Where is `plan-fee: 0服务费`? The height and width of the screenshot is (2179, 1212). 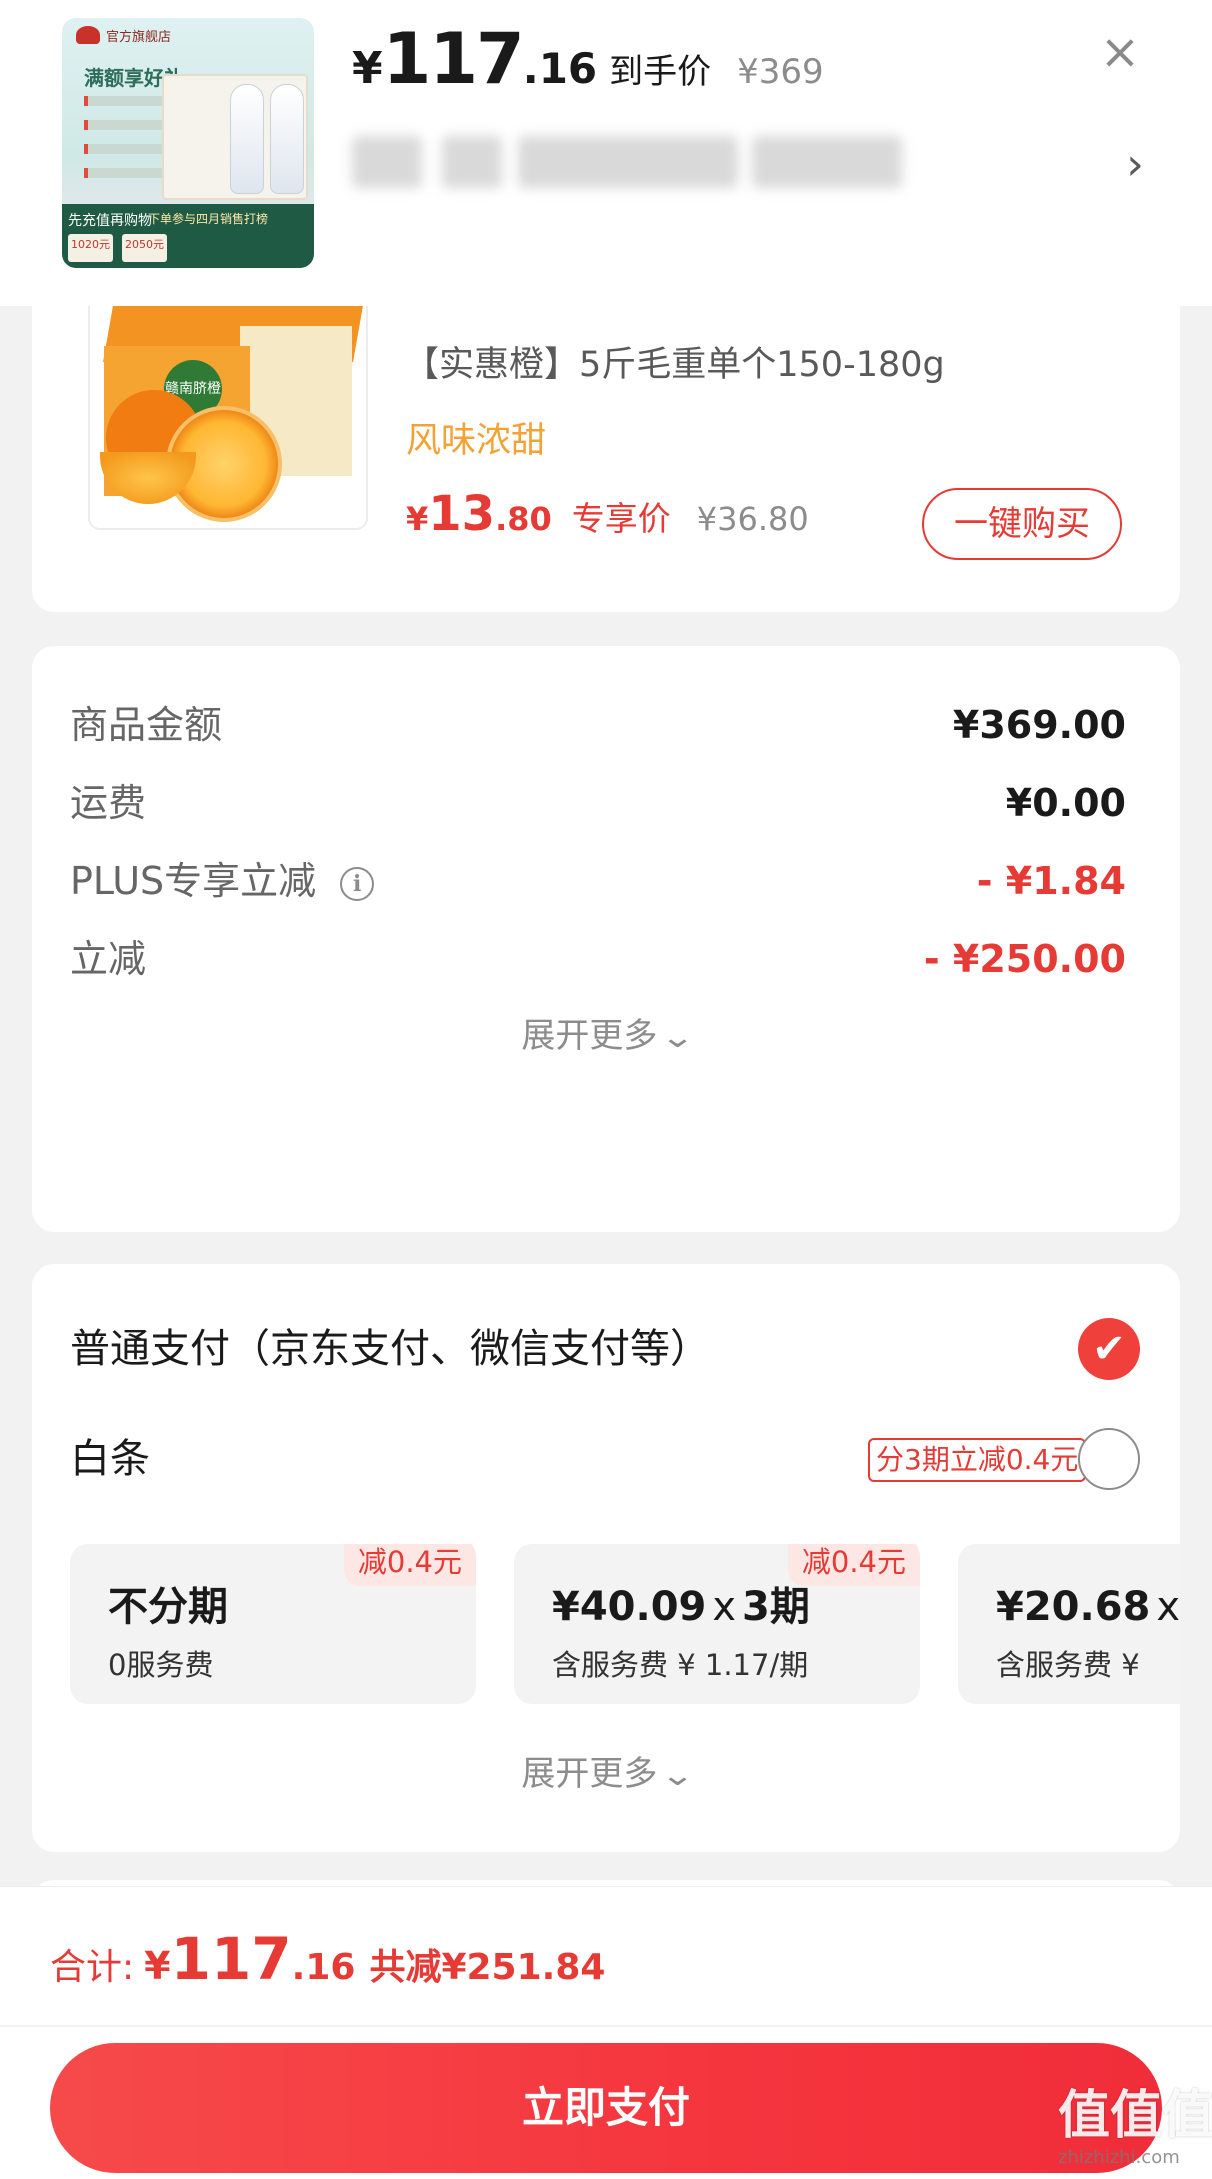 plan-fee: 0服务费 is located at coordinates (161, 1665).